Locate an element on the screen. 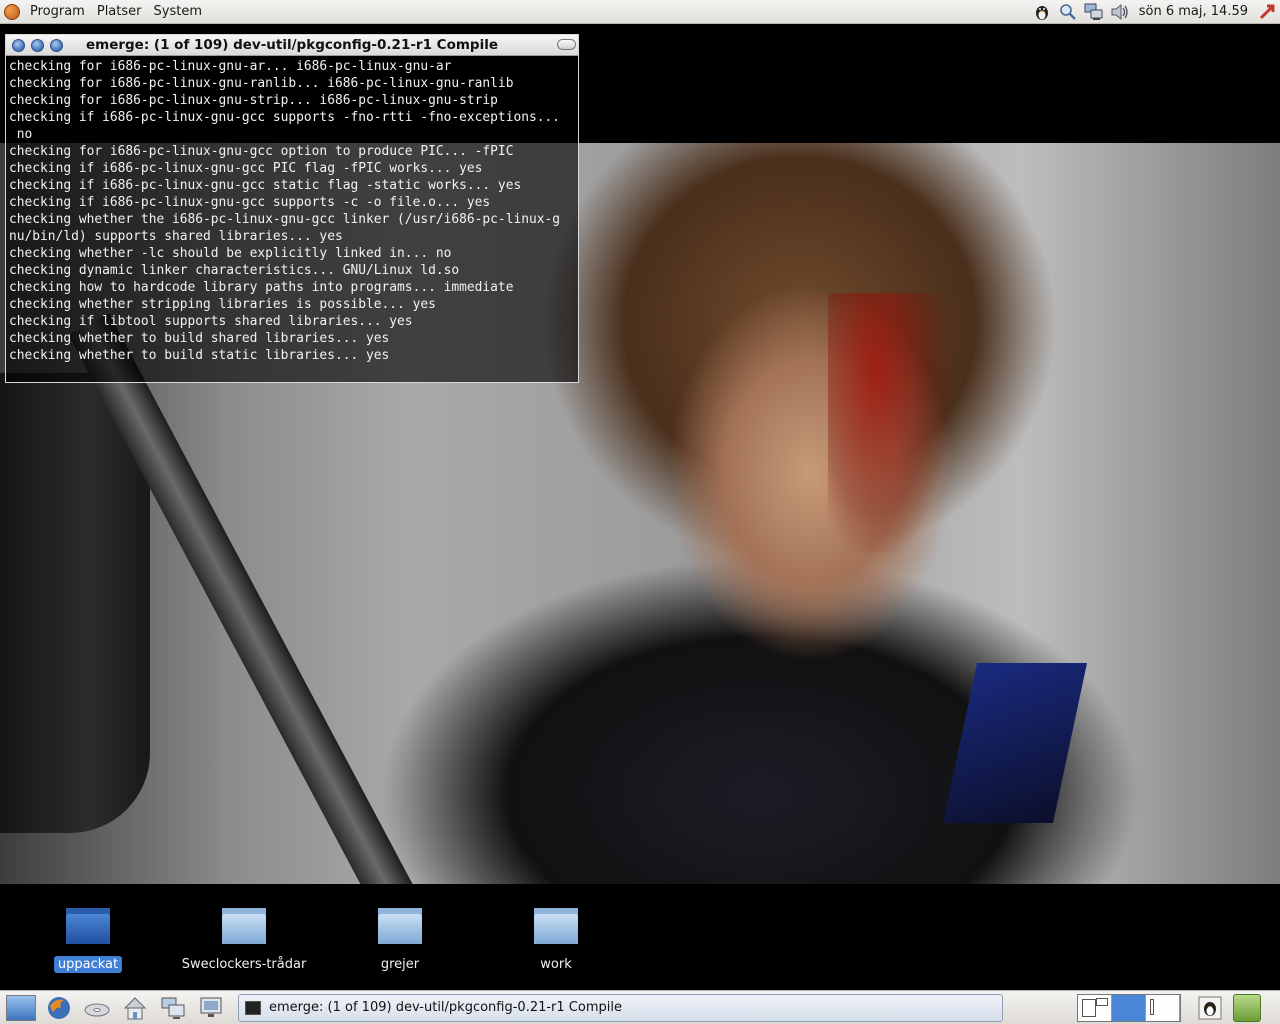  desktop-icon-label: work is located at coordinates (556, 964).